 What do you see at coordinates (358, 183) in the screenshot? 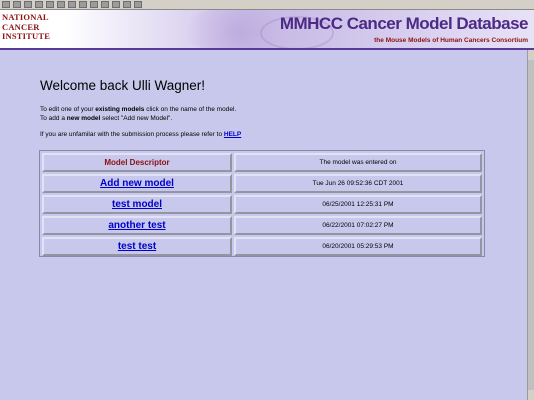
I see `model-date-cell: Tue Jun 26 09:52:36 CDT 2001` at bounding box center [358, 183].